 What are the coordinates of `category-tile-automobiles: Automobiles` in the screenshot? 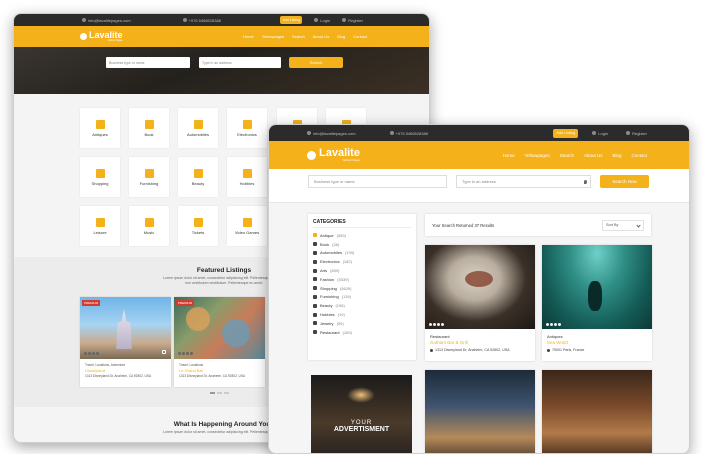 It's located at (198, 128).